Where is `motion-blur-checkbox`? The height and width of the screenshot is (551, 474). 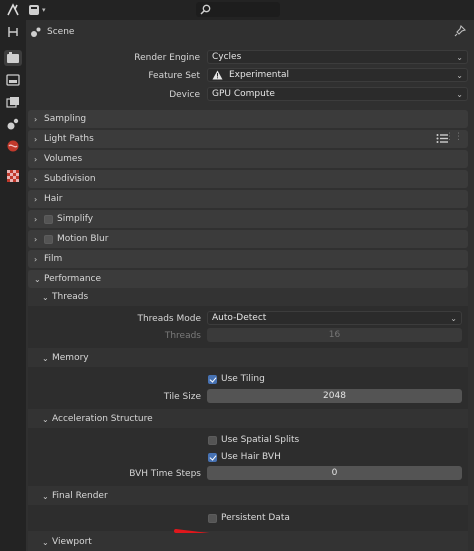
motion-blur-checkbox is located at coordinates (48, 239).